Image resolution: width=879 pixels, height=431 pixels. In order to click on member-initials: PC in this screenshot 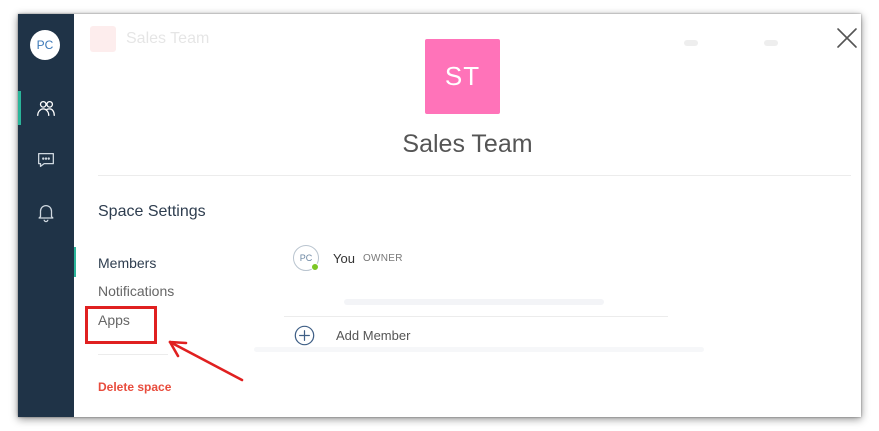, I will do `click(306, 258)`.